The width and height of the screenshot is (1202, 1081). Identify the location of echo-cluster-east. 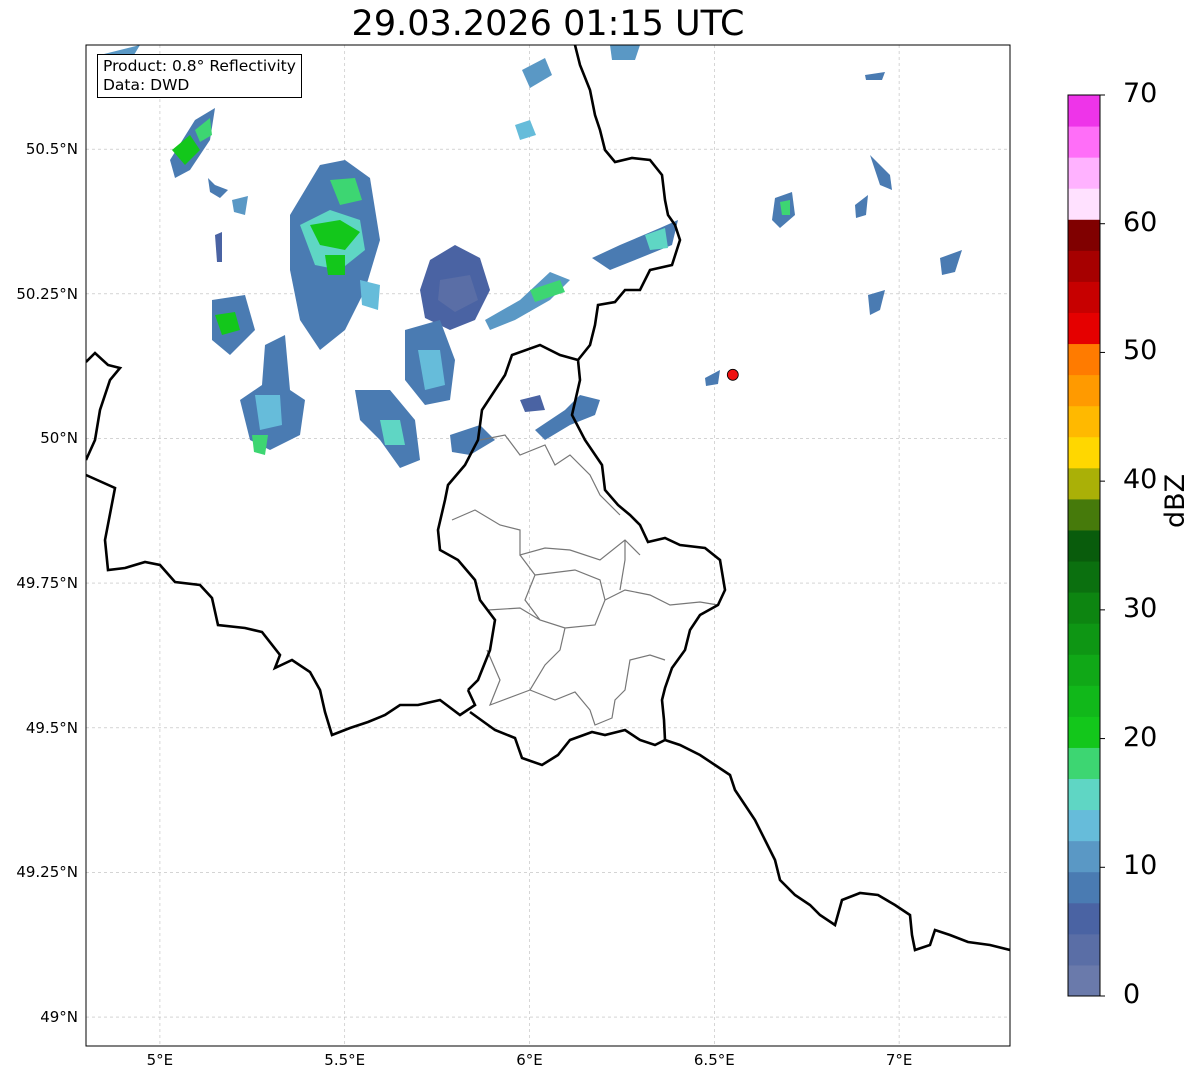
(738, 215).